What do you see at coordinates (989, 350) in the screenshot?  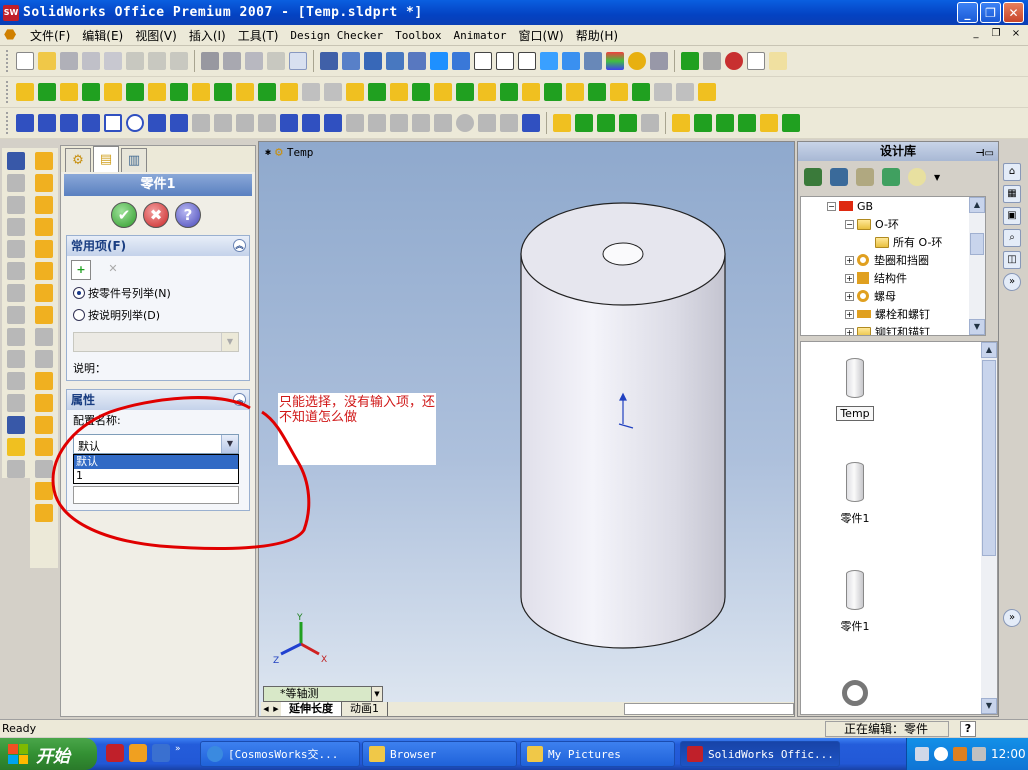 I see `scroll-up-icon: ▲` at bounding box center [989, 350].